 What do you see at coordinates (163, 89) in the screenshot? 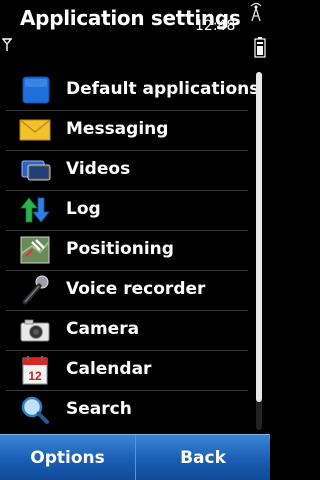
I see `list-item-label: Default applications` at bounding box center [163, 89].